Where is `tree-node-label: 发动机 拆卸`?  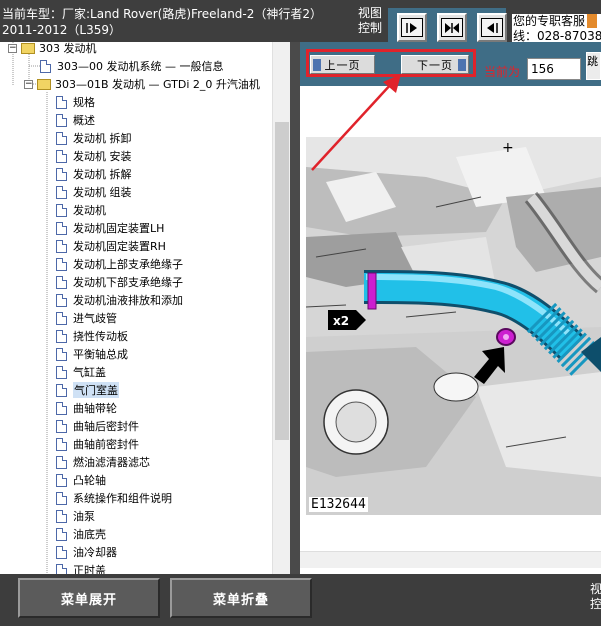 tree-node-label: 发动机 拆卸 is located at coordinates (102, 138).